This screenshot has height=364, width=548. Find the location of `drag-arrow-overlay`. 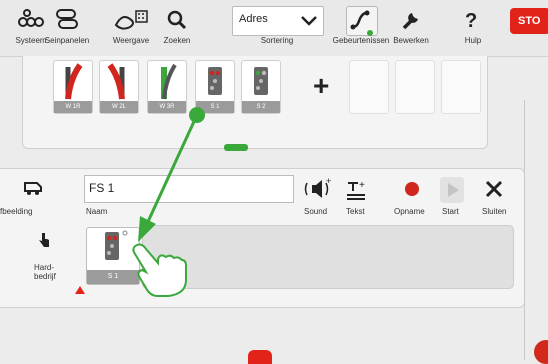

drag-arrow-overlay is located at coordinates (168, 202).